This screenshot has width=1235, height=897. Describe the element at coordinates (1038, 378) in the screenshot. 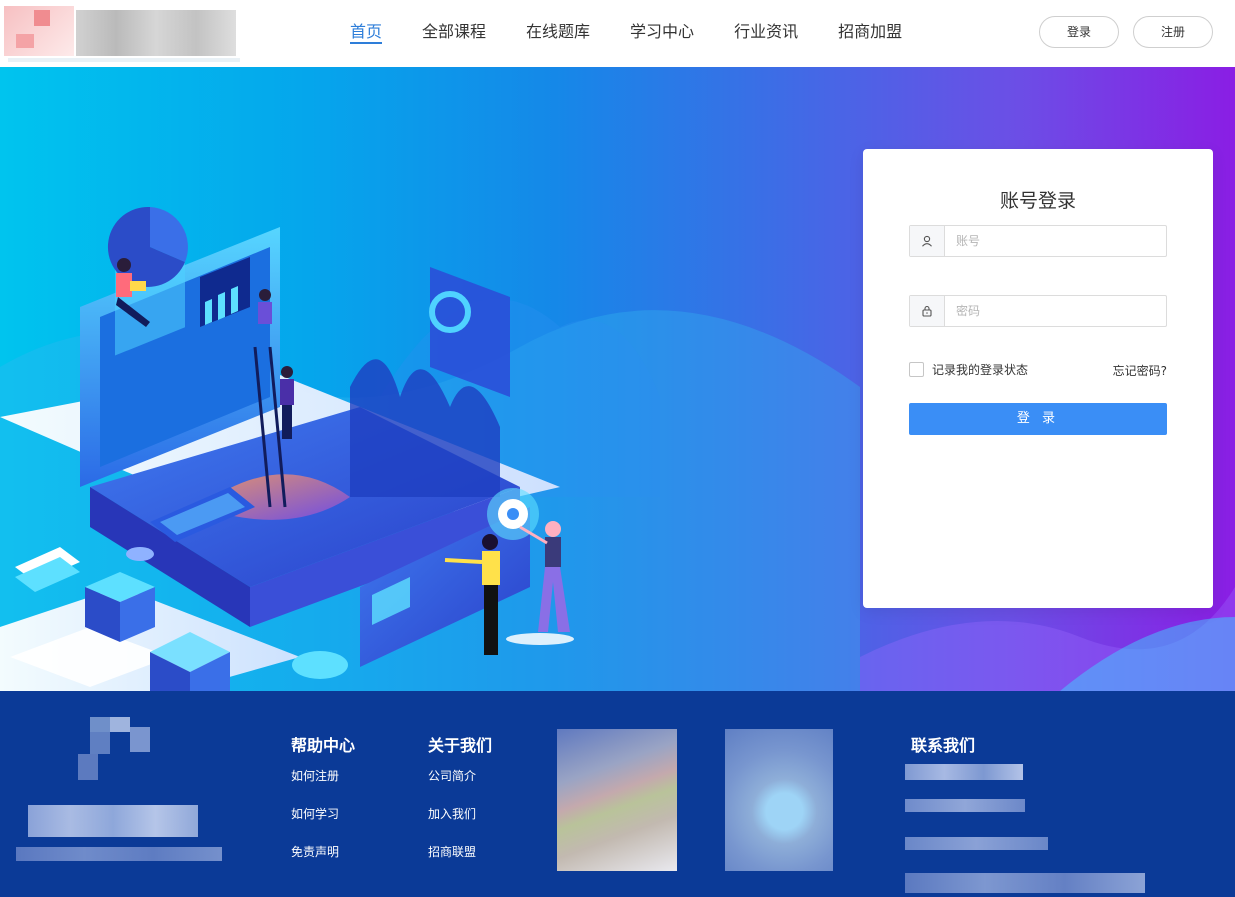

I see `login-card: 账号登录 记录我的登录状态 忘记密码? 登 录` at that location.